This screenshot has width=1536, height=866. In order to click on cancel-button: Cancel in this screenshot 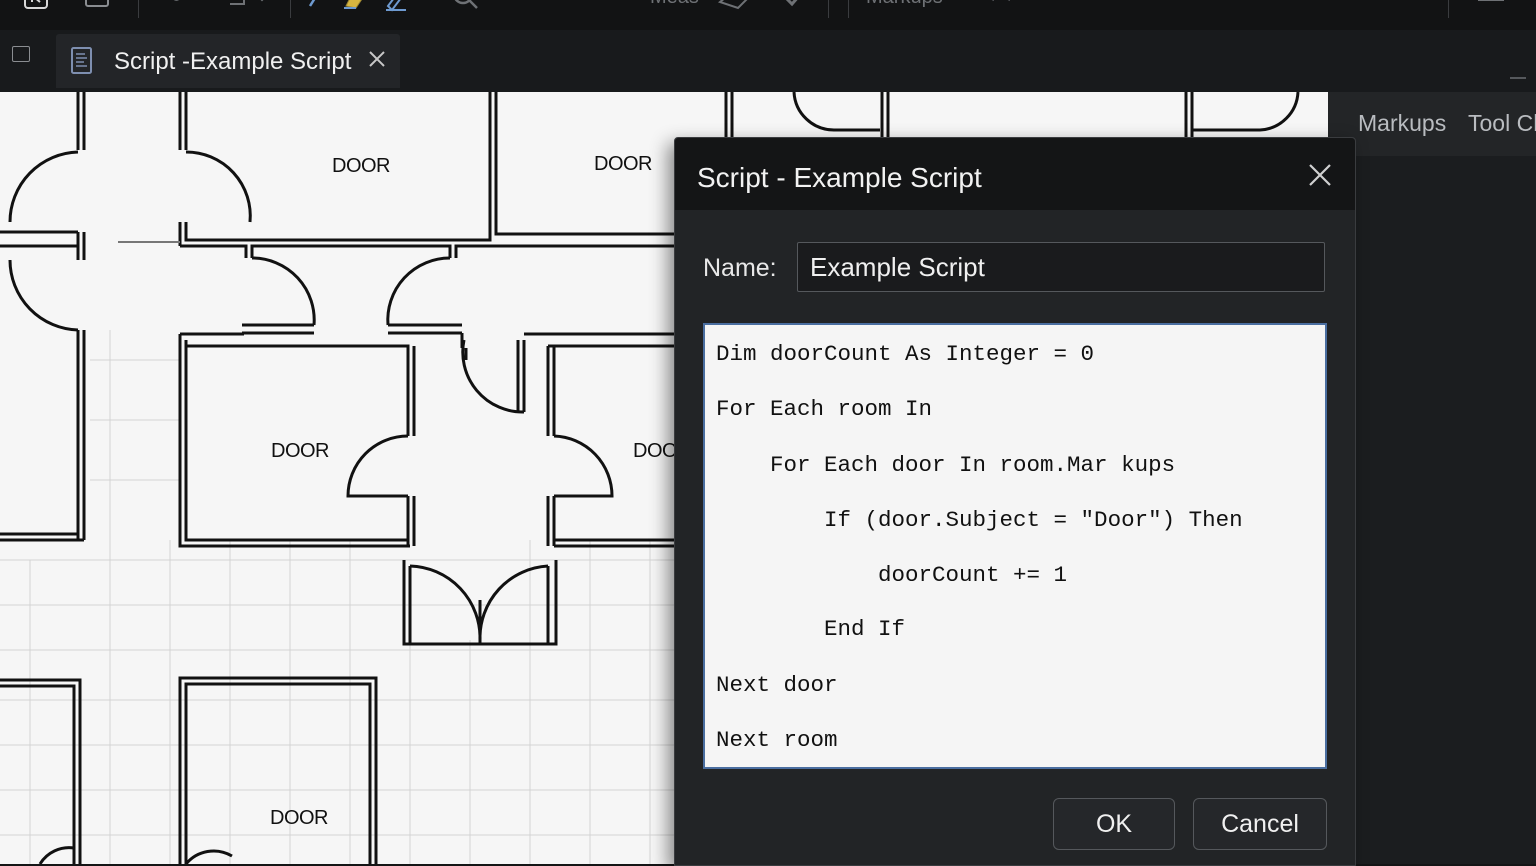, I will do `click(1260, 824)`.